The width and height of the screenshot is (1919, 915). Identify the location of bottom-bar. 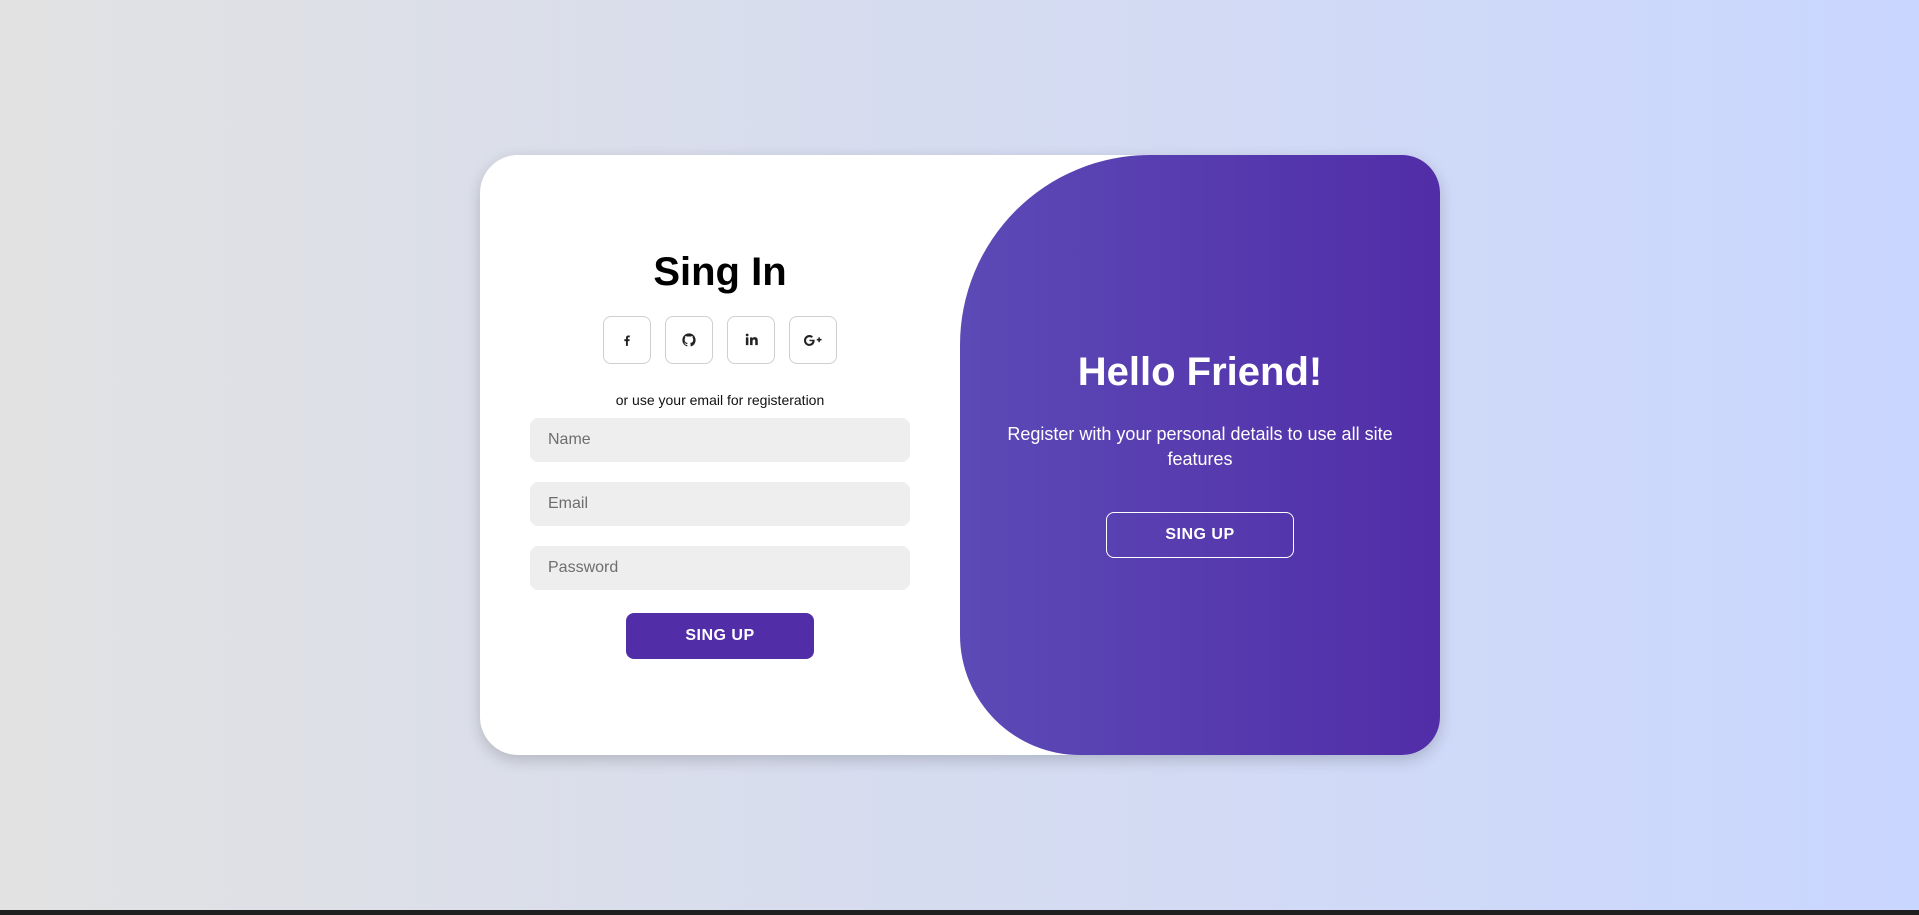
(959, 912).